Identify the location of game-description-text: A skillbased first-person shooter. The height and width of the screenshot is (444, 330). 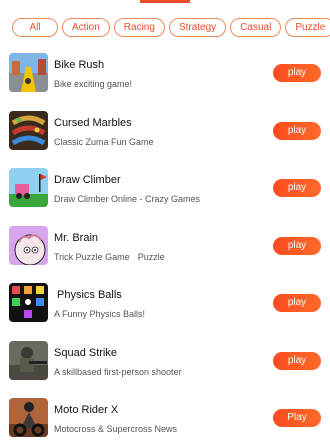
(118, 371).